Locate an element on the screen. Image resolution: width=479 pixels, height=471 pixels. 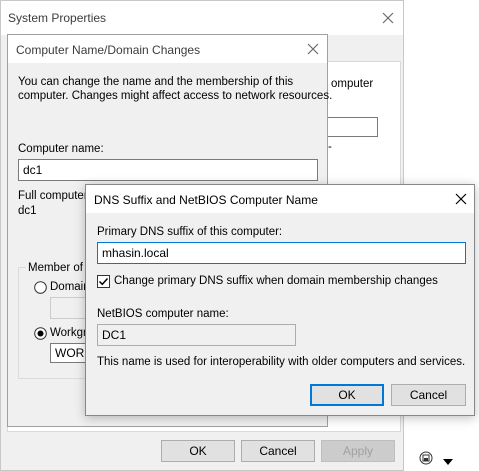
computer-name-titlebar: Computer Name/Domain Changes is located at coordinates (167, 49).